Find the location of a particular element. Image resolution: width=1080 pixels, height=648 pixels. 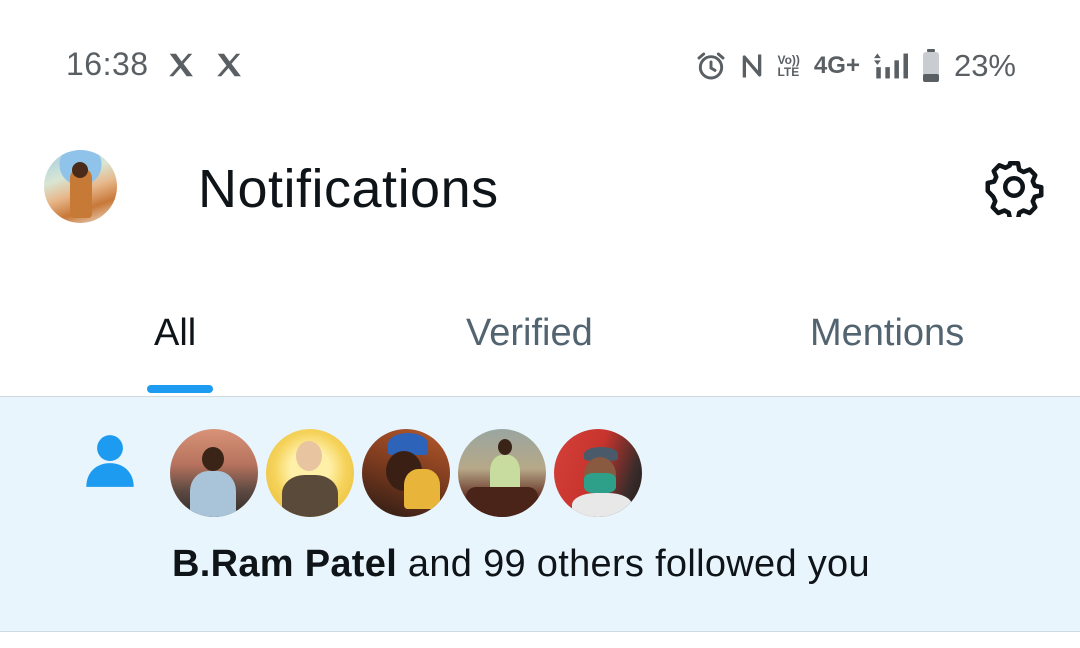

volte-icon: Vo)) LTE is located at coordinates (788, 66).